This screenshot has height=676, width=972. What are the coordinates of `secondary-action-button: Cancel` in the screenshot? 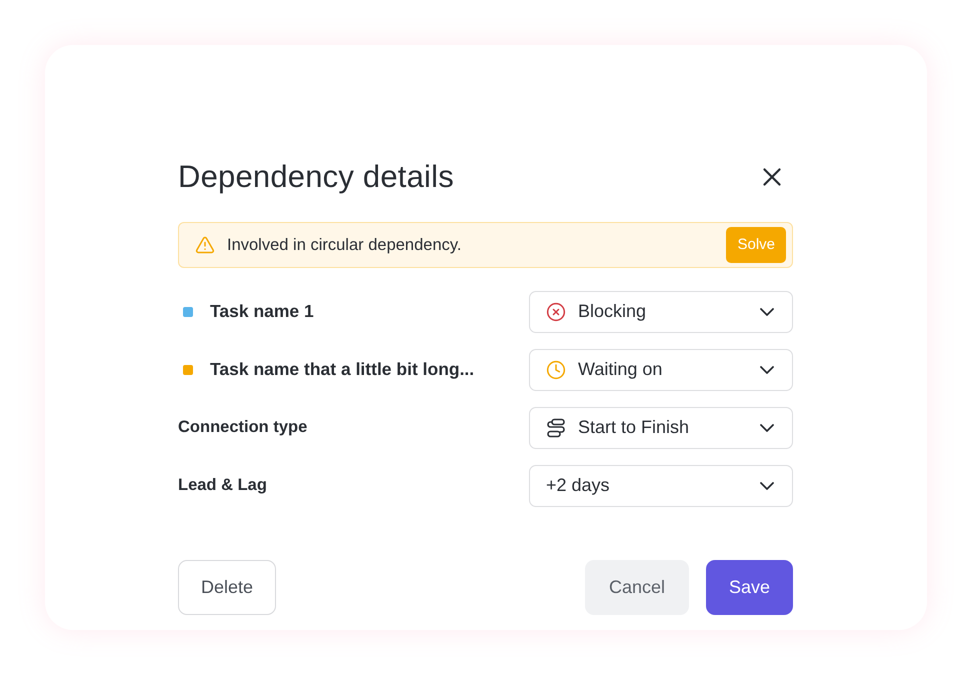 It's located at (637, 587).